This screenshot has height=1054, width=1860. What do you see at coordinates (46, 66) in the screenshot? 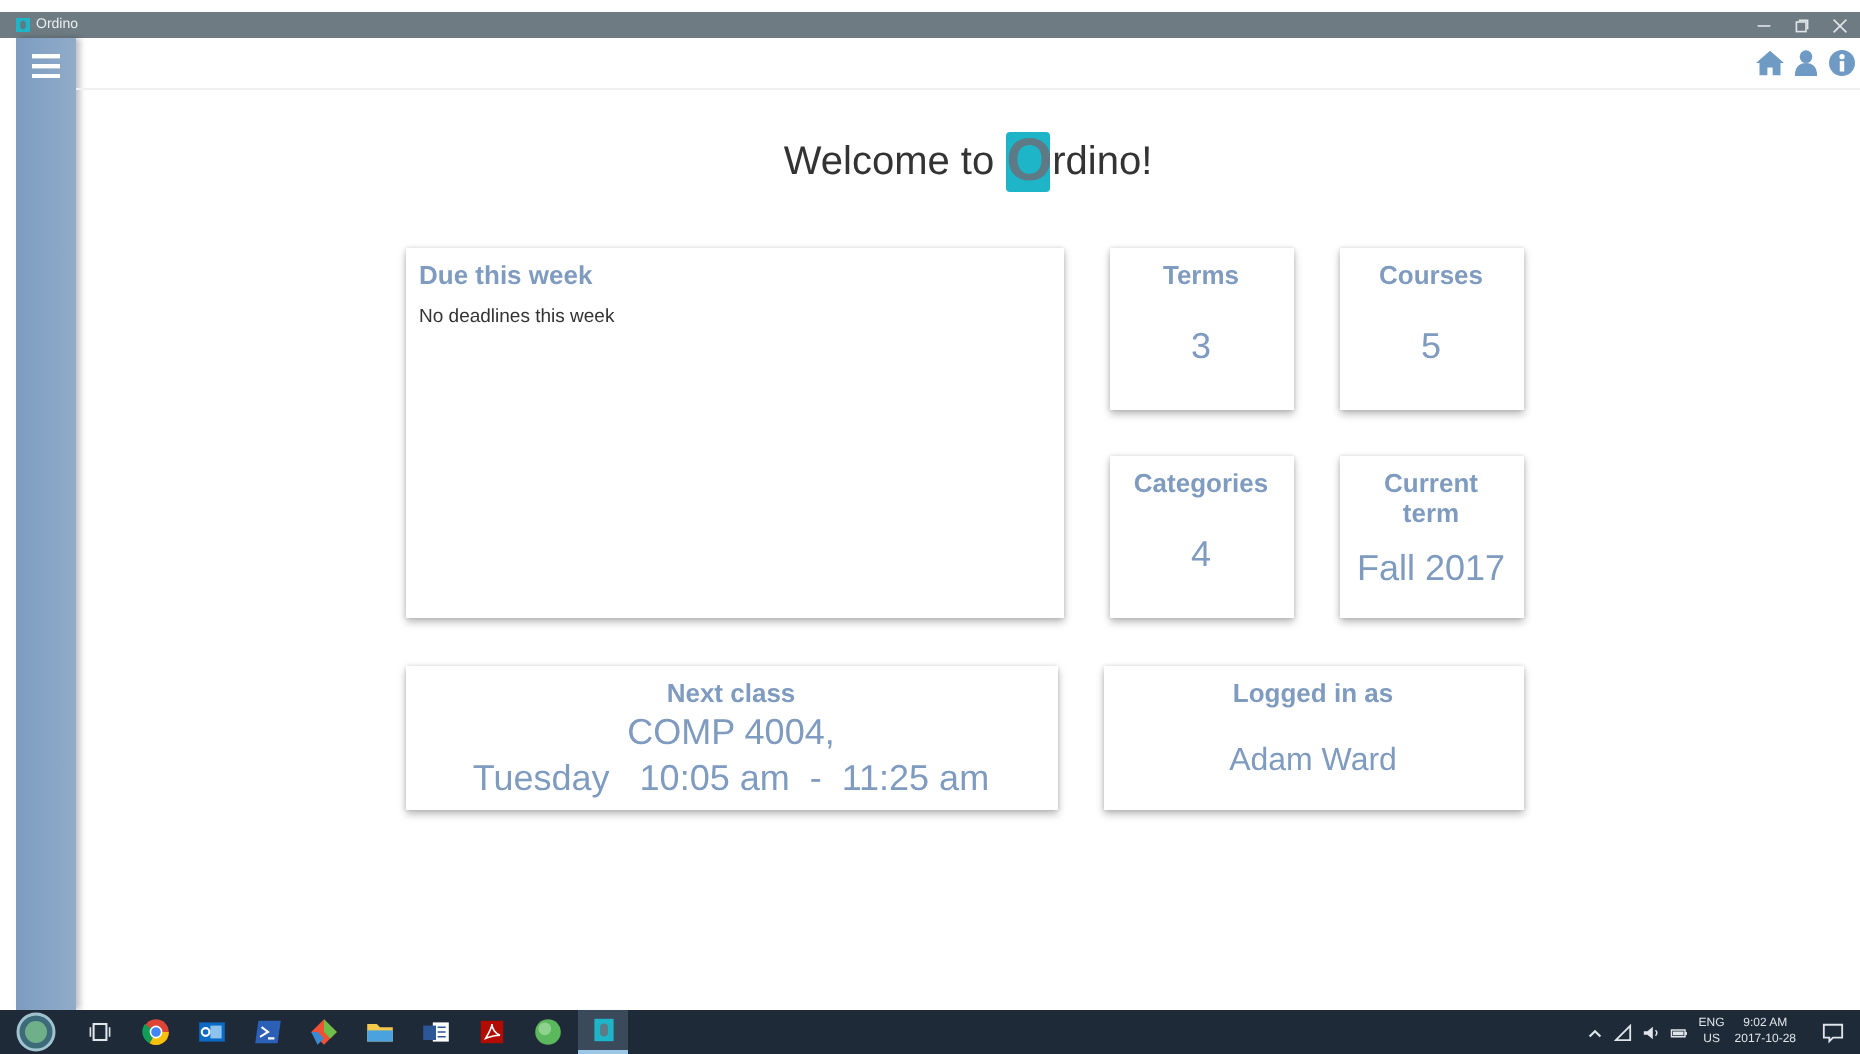
I see `menu-icon` at bounding box center [46, 66].